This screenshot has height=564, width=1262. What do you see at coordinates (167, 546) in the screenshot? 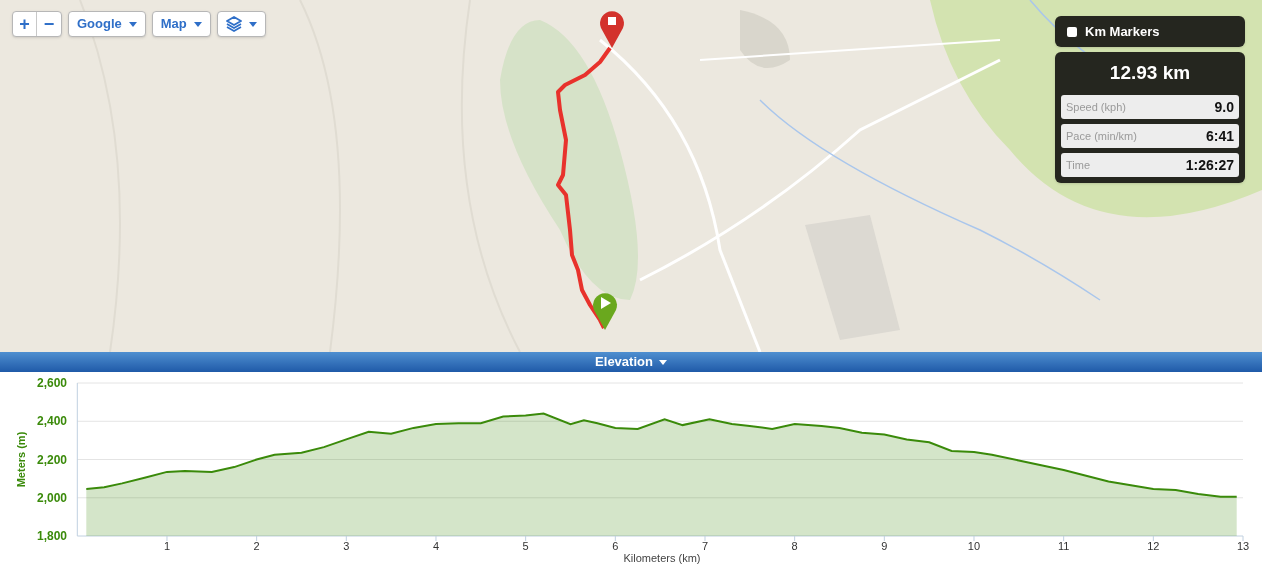
I see `x-tick-label: 1` at bounding box center [167, 546].